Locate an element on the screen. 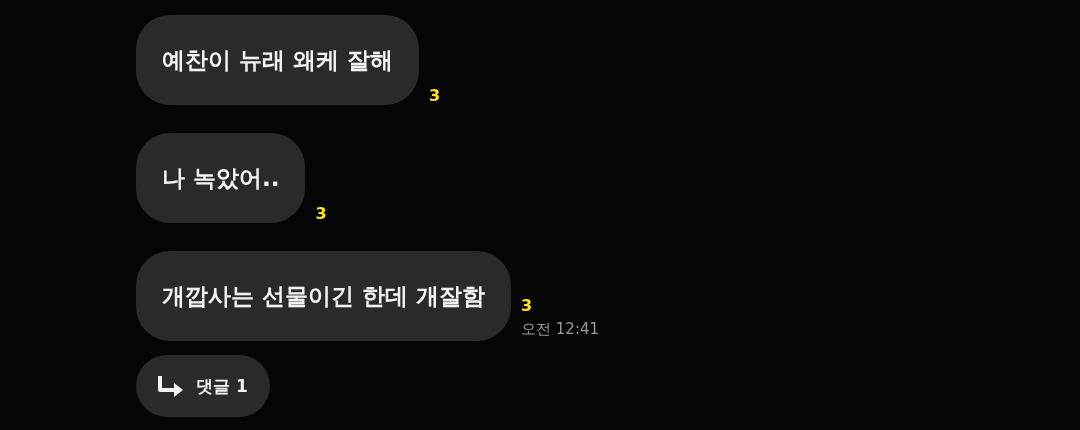 This screenshot has height=430, width=1080. message-bubble: 개깝사는 선물이긴 한데 개잘함 is located at coordinates (324, 296).